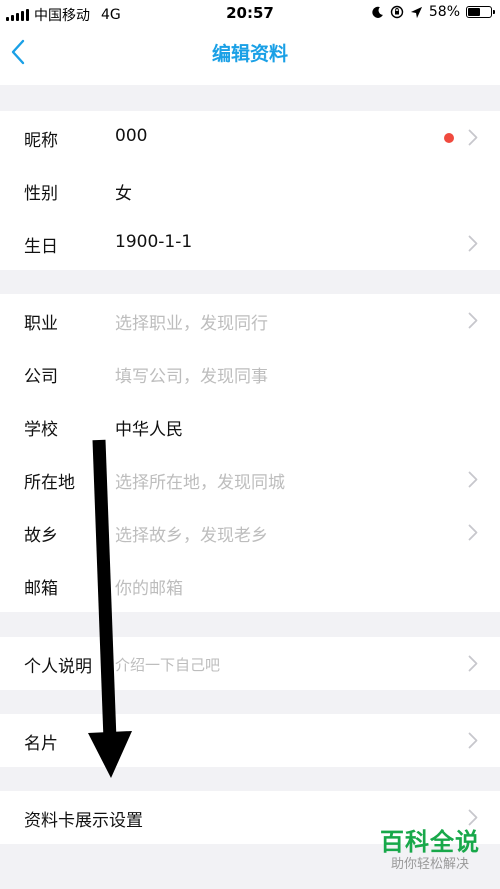 Image resolution: width=500 pixels, height=889 pixels. I want to click on navigation-bar: 编辑资料, so click(250, 56).